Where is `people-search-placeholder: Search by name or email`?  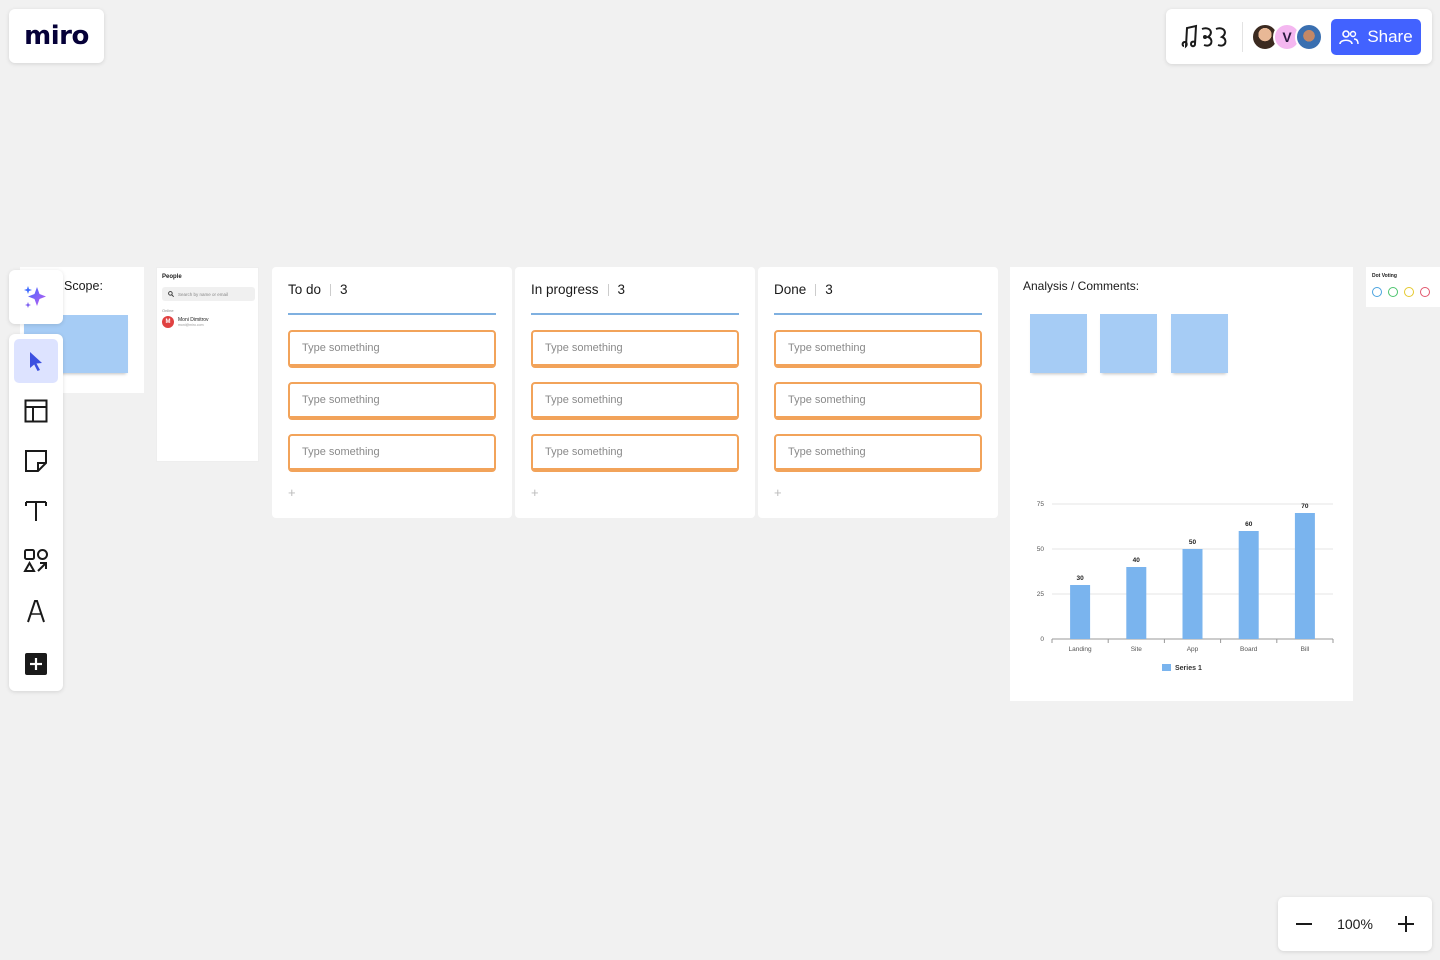 people-search-placeholder: Search by name or email is located at coordinates (203, 294).